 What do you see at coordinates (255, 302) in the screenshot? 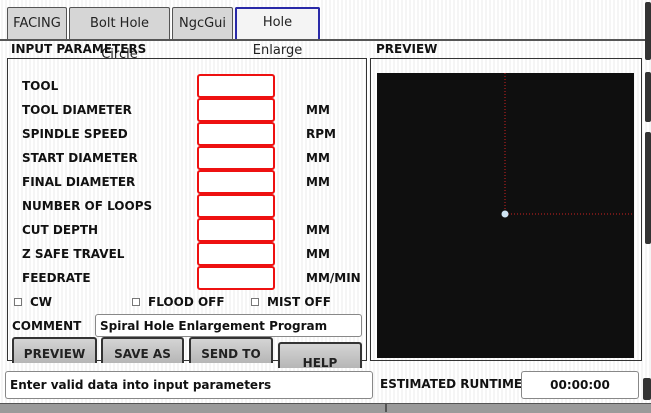
I see `mist-checkbox` at bounding box center [255, 302].